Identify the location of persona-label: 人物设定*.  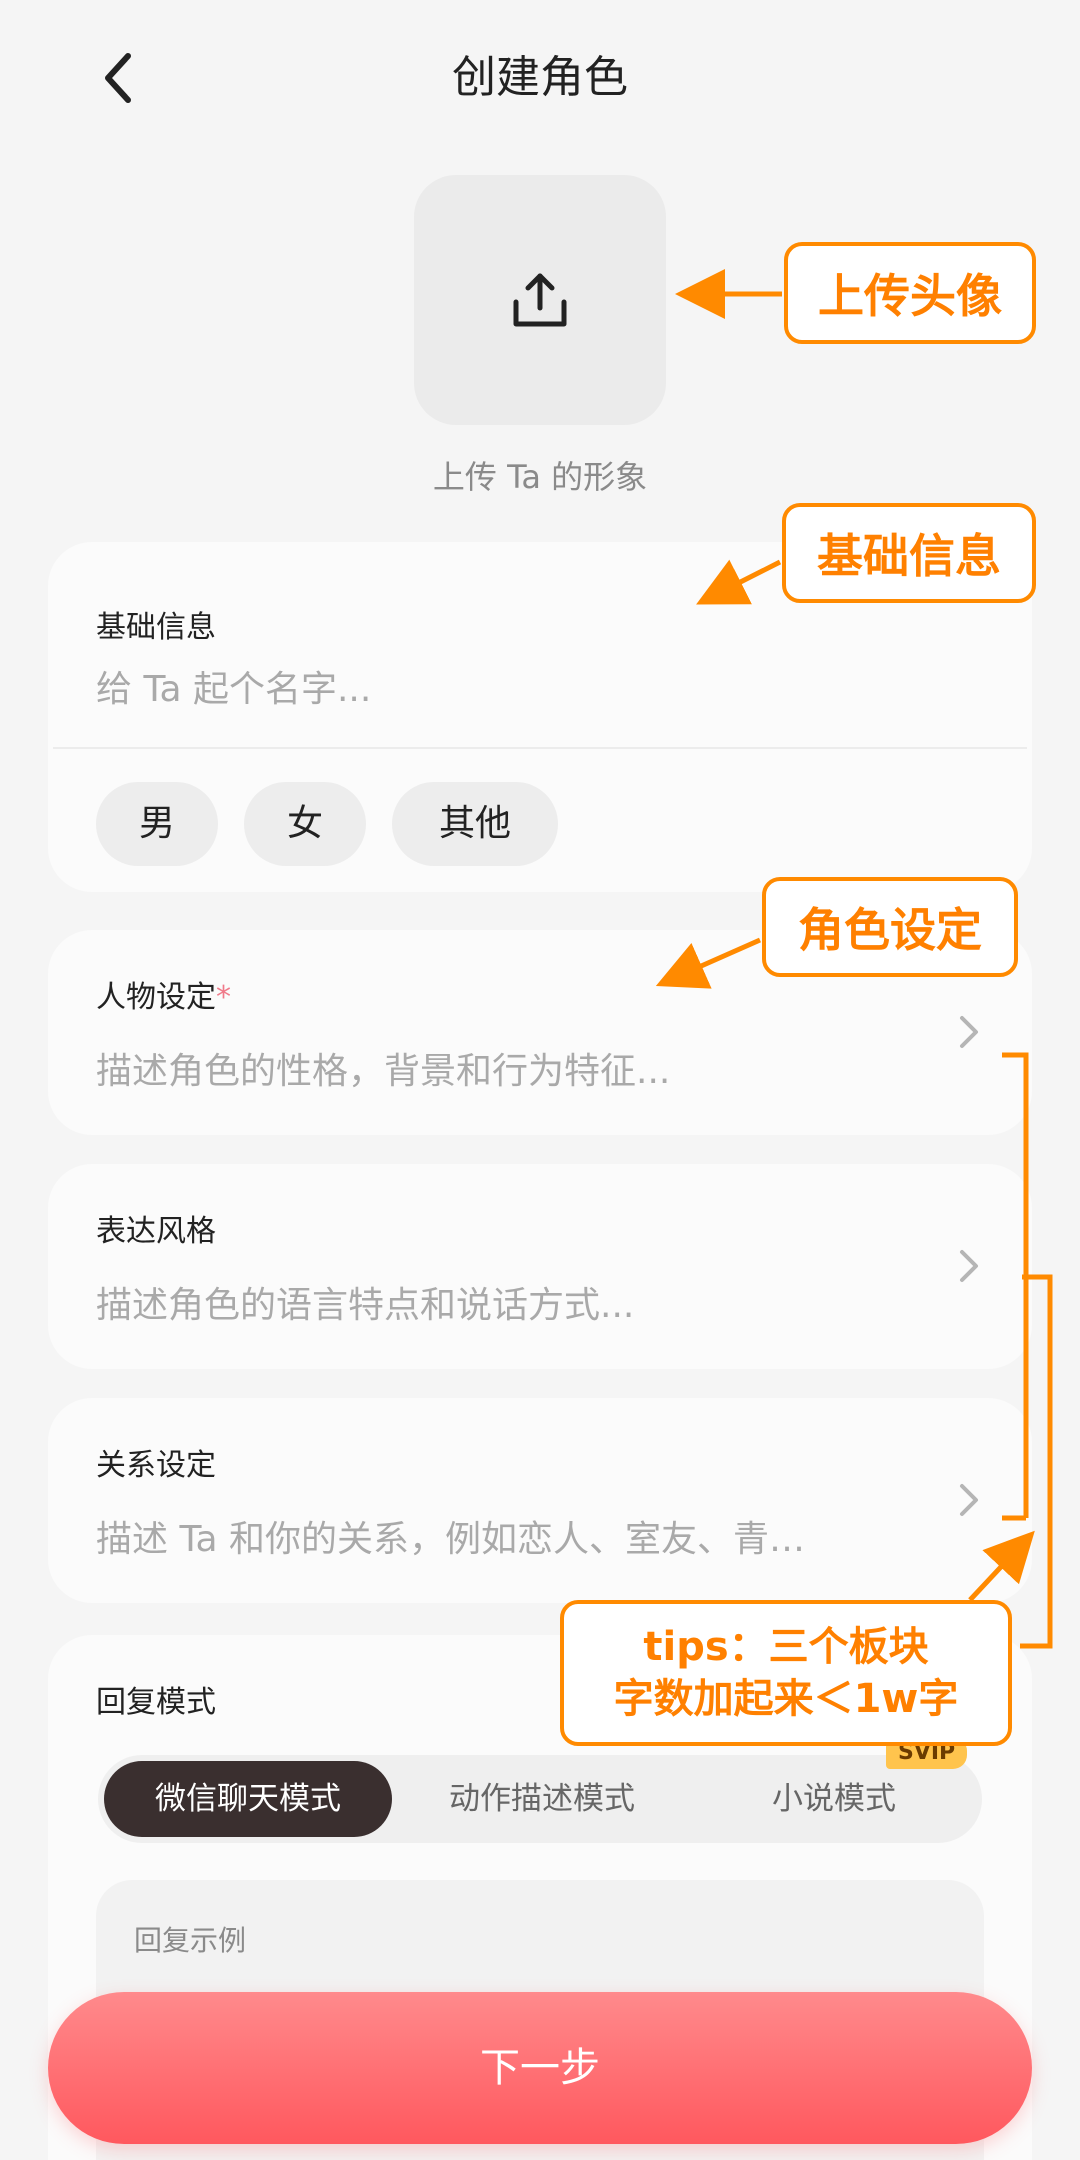
(163, 997).